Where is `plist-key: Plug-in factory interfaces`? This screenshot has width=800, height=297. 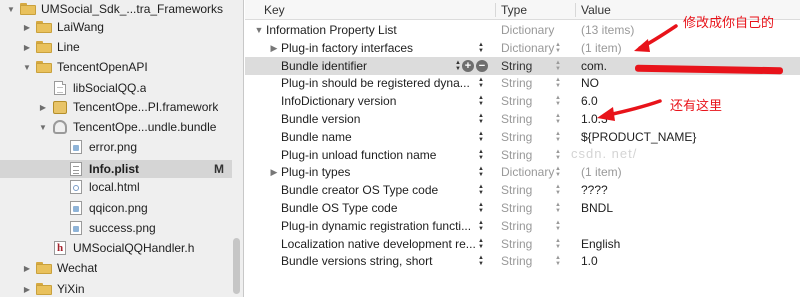
plist-key: Plug-in factory interfaces is located at coordinates (384, 48).